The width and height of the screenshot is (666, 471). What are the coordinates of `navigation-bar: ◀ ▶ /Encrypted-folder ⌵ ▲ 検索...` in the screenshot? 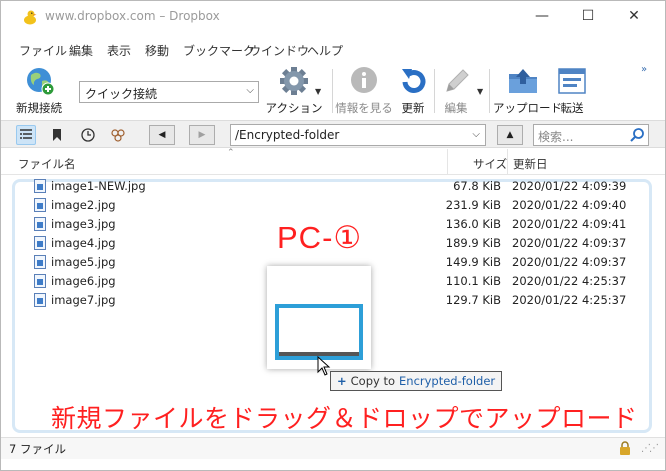 It's located at (333, 134).